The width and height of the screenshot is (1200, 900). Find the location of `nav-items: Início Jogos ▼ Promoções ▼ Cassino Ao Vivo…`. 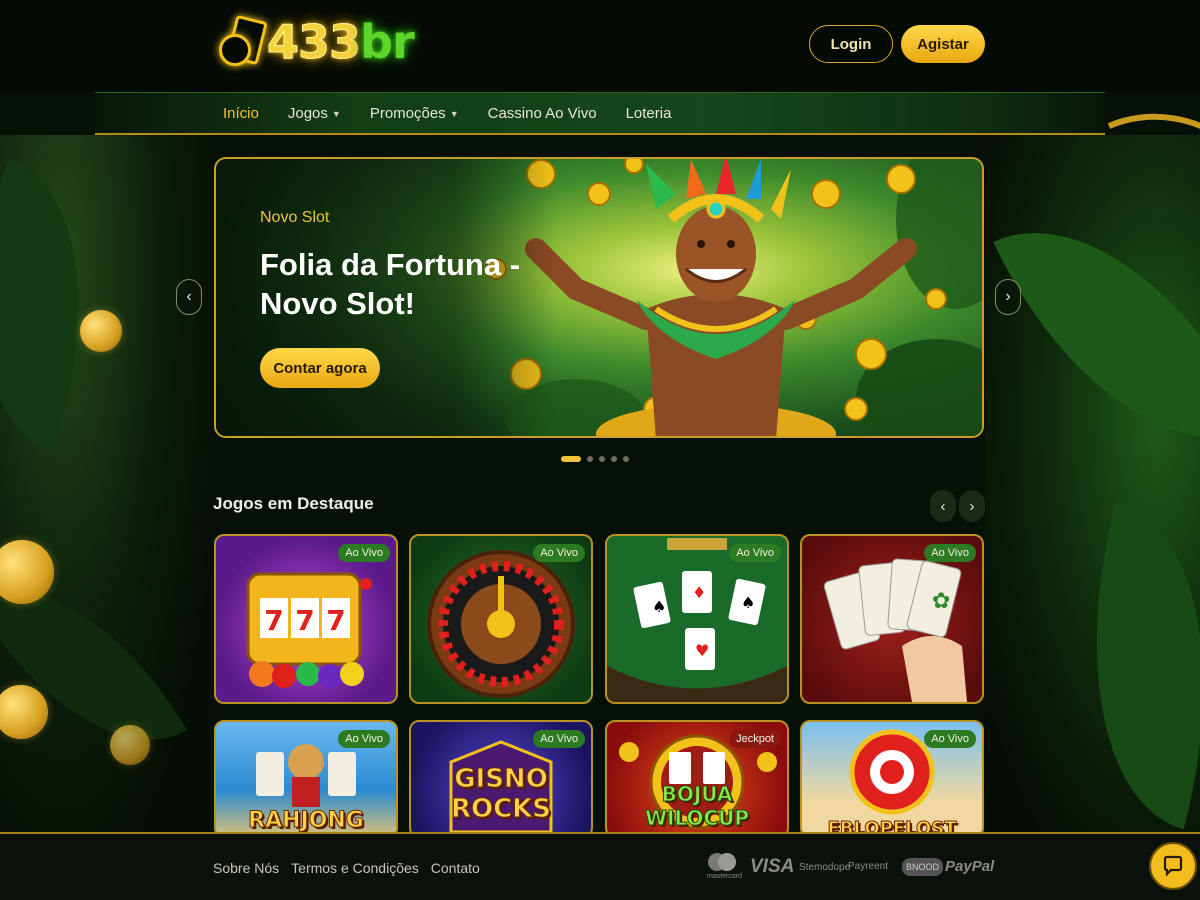

nav-items: Início Jogos ▼ Promoções ▼ Cassino Ao Vivo… is located at coordinates (461, 113).